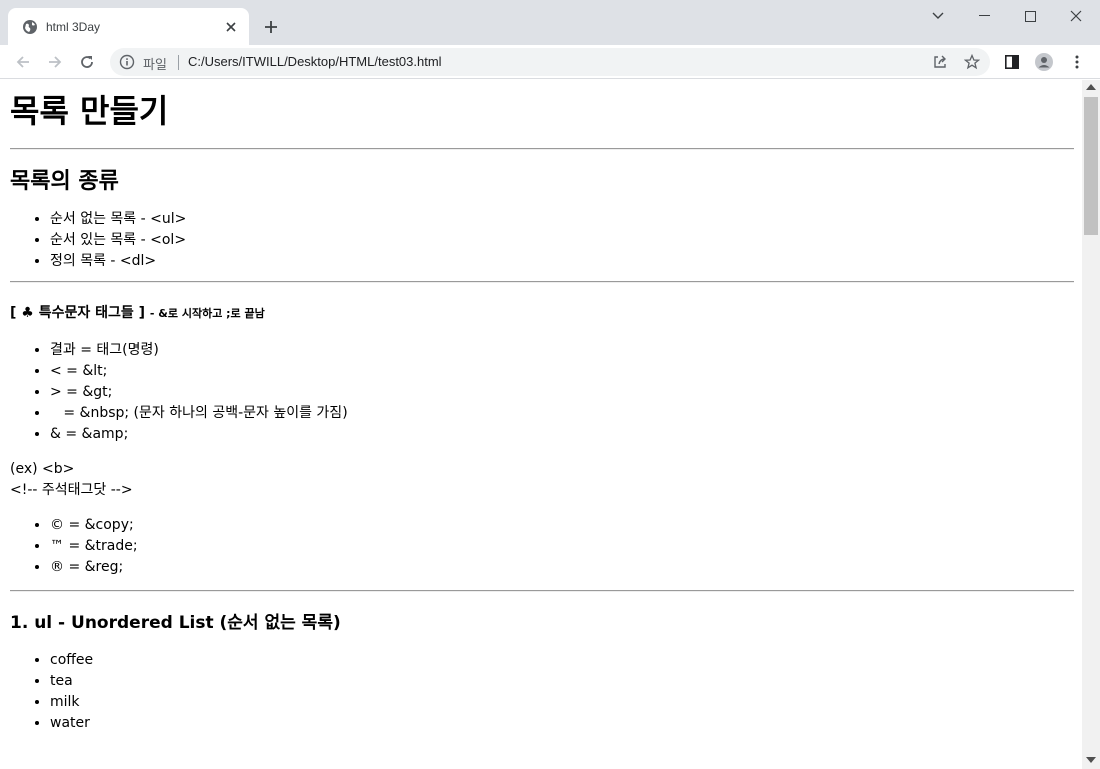  Describe the element at coordinates (127, 62) in the screenshot. I see `info-icon` at that location.